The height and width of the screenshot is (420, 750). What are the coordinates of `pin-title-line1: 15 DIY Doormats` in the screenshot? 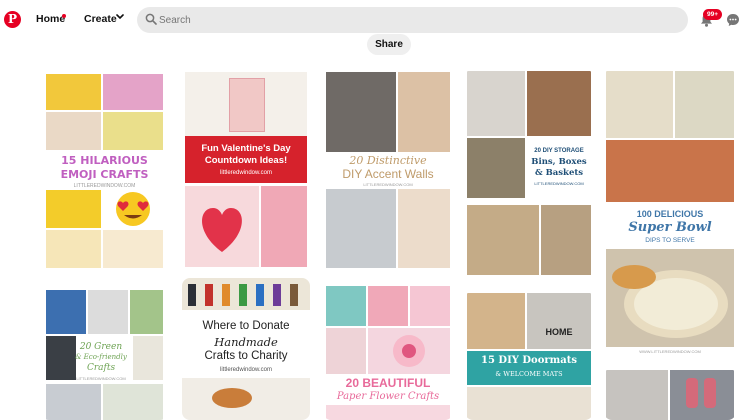 It's located at (529, 360).